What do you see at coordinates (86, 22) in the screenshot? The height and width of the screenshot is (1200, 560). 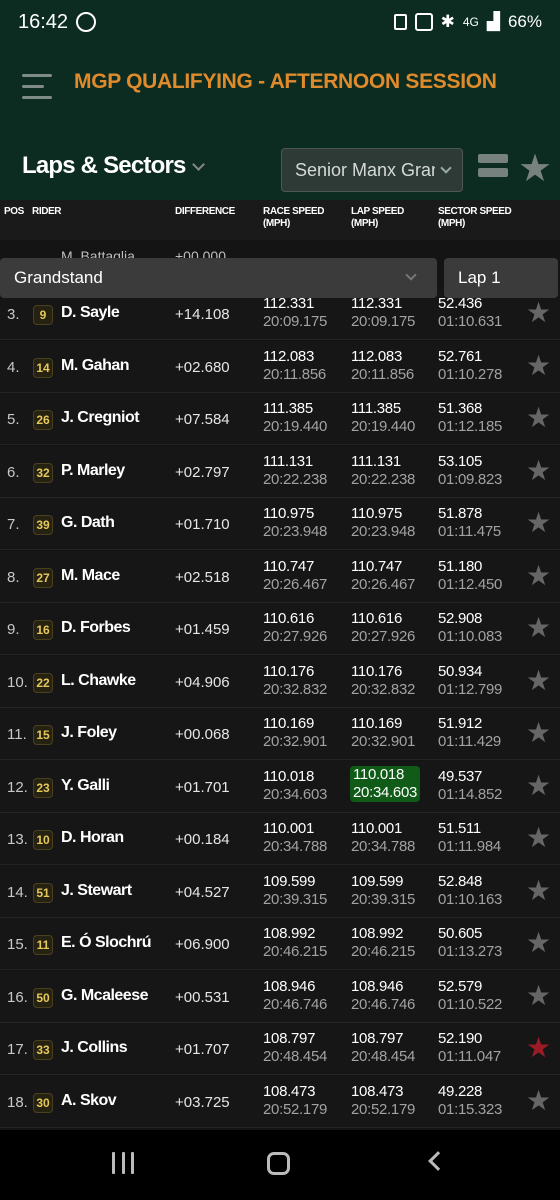 I see `whatsapp-icon` at bounding box center [86, 22].